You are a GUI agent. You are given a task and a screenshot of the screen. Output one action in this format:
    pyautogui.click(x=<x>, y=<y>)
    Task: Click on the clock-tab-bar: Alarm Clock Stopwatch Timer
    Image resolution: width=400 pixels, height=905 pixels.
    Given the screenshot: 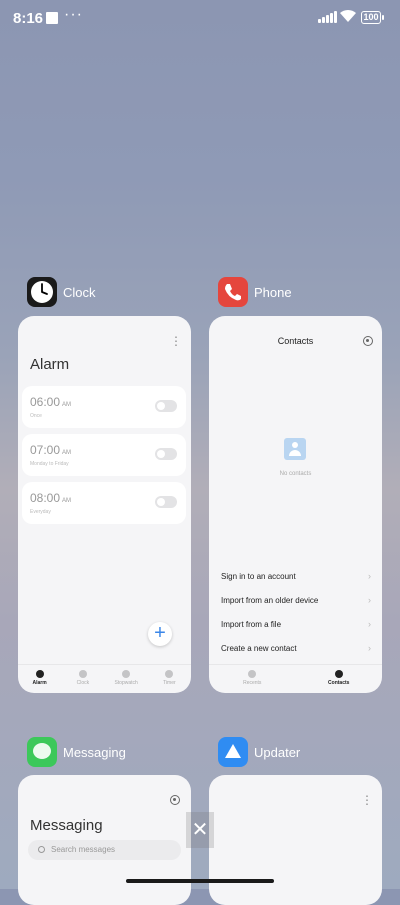 What is the action you would take?
    pyautogui.click(x=104, y=678)
    